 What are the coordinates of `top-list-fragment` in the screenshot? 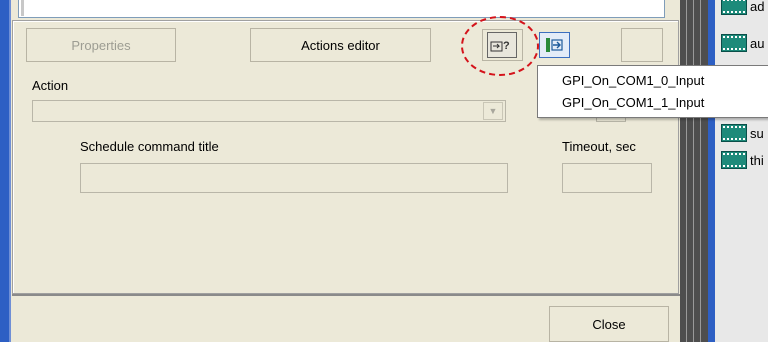 It's located at (341, 9).